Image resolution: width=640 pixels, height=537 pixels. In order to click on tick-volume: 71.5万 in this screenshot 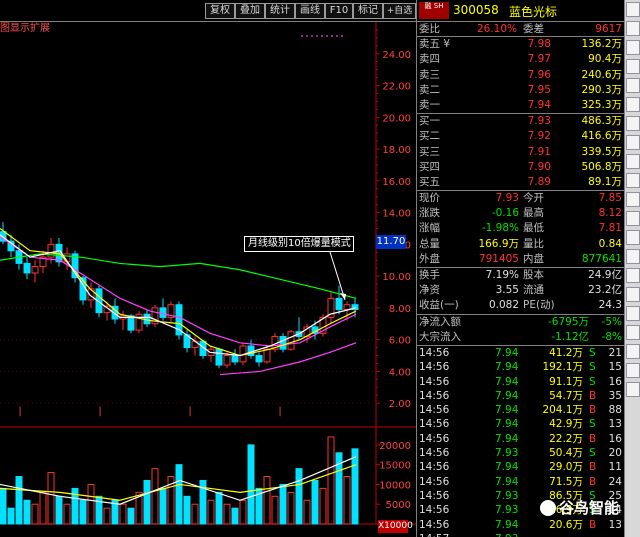, I will do `click(566, 481)`.